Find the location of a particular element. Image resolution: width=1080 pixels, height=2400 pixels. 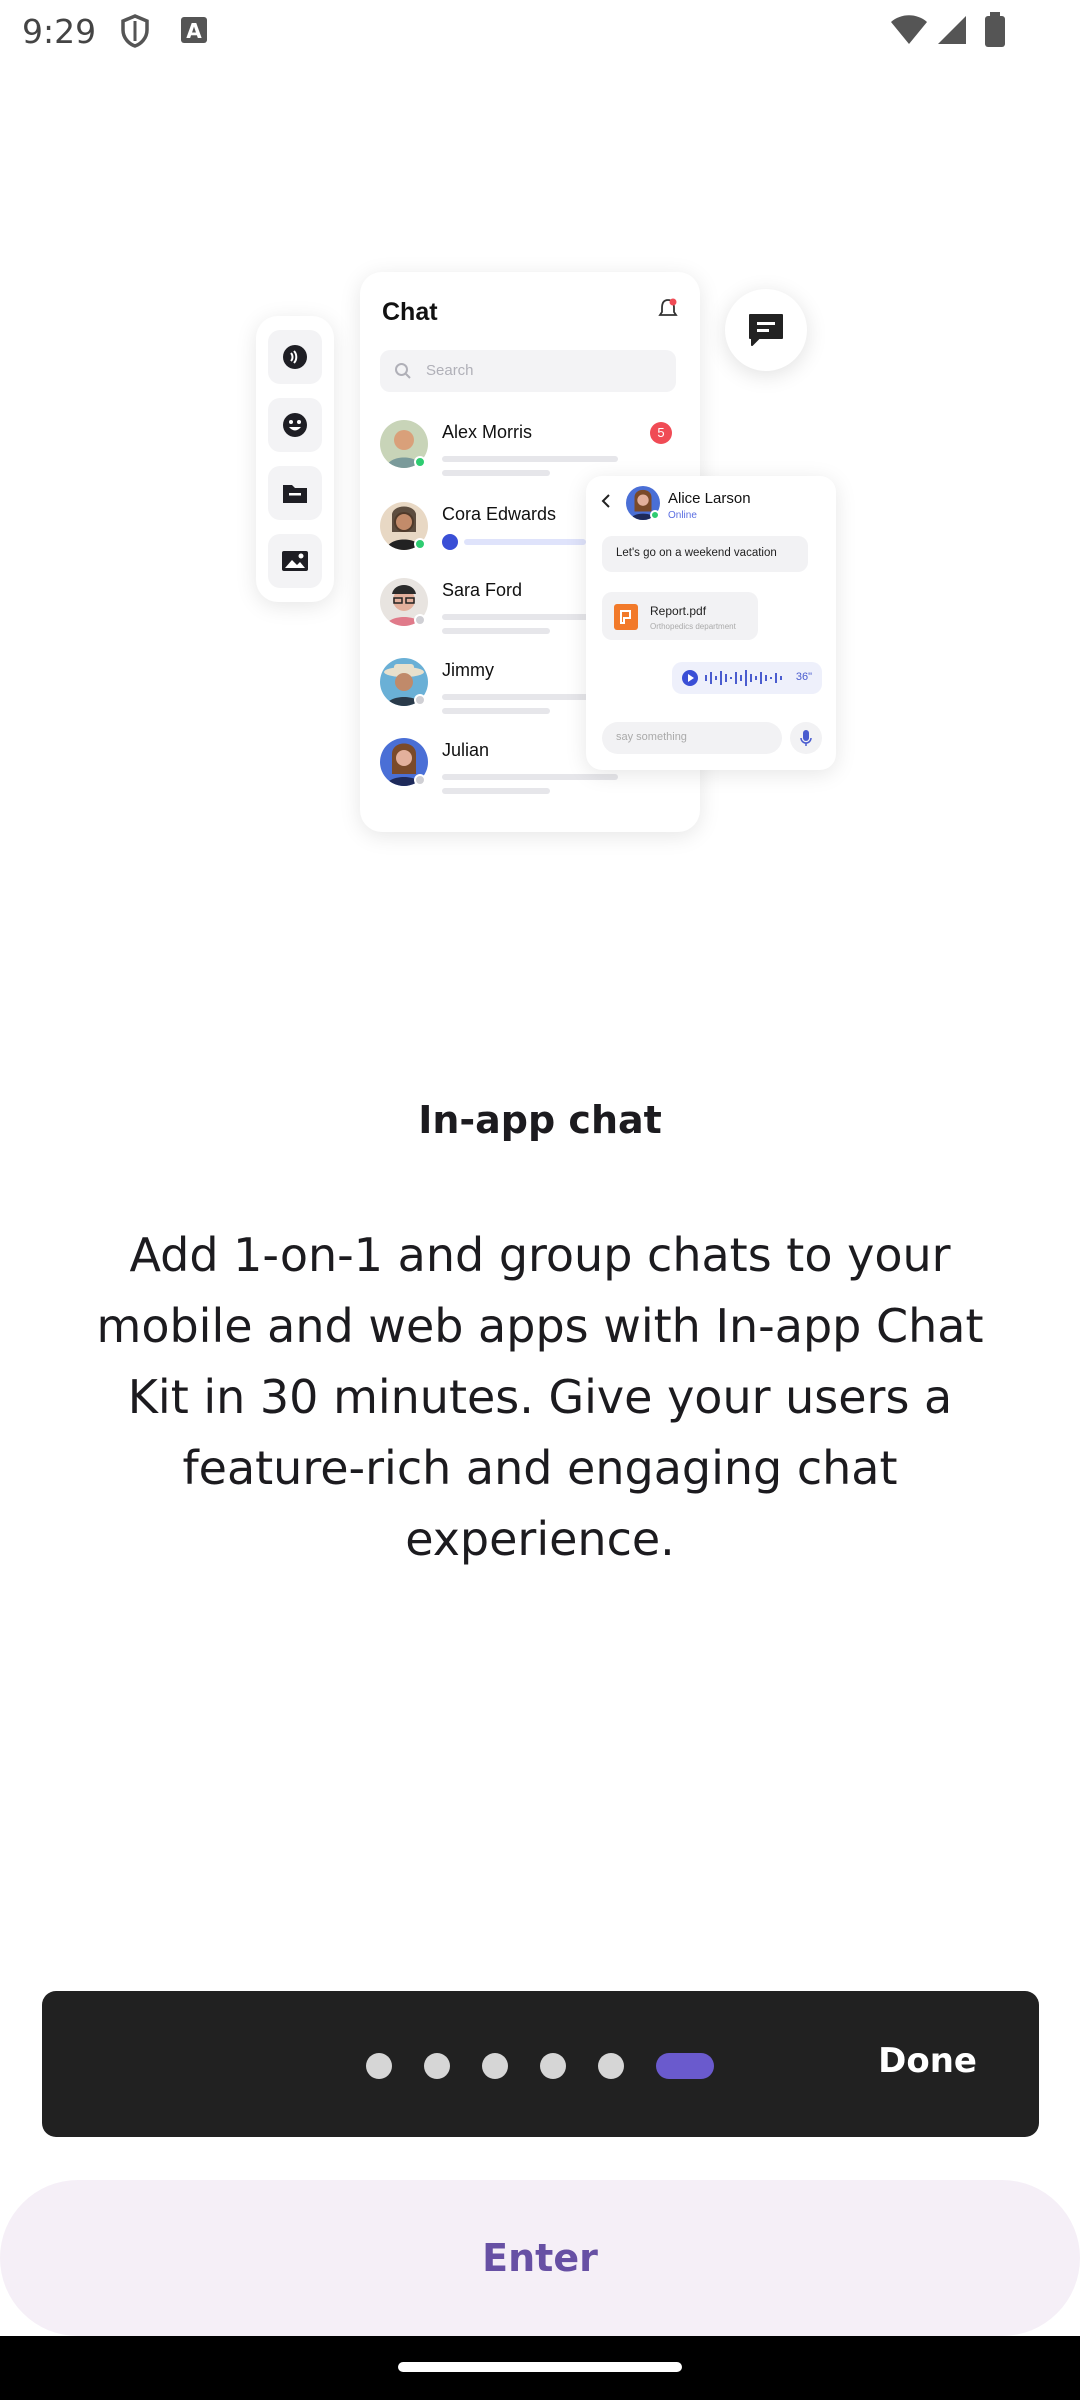

side-rail is located at coordinates (295, 459).